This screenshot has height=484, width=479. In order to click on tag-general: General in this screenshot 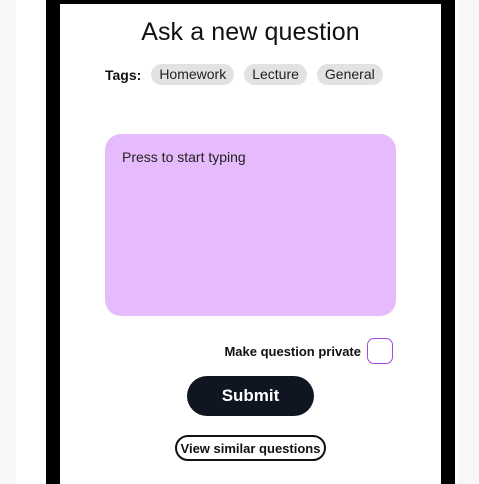, I will do `click(349, 74)`.